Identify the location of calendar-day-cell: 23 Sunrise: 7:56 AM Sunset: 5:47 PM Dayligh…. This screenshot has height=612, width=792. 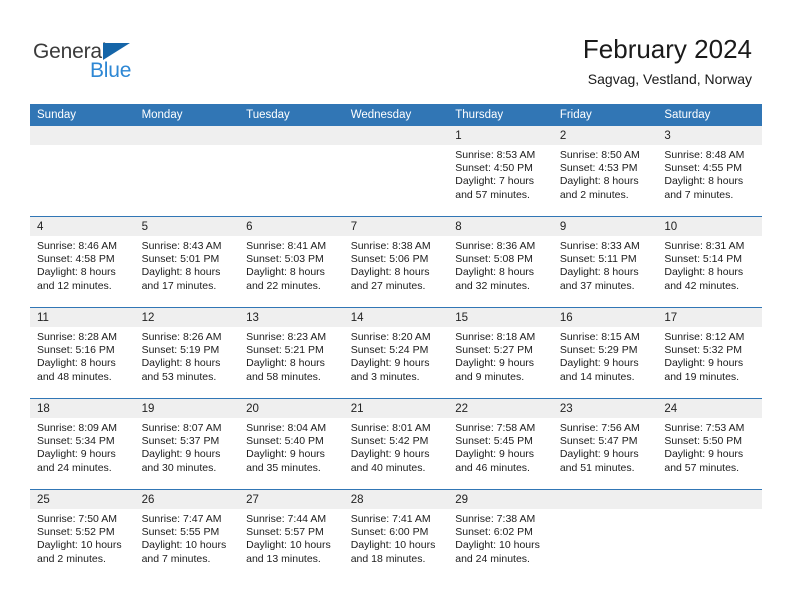
(605, 444).